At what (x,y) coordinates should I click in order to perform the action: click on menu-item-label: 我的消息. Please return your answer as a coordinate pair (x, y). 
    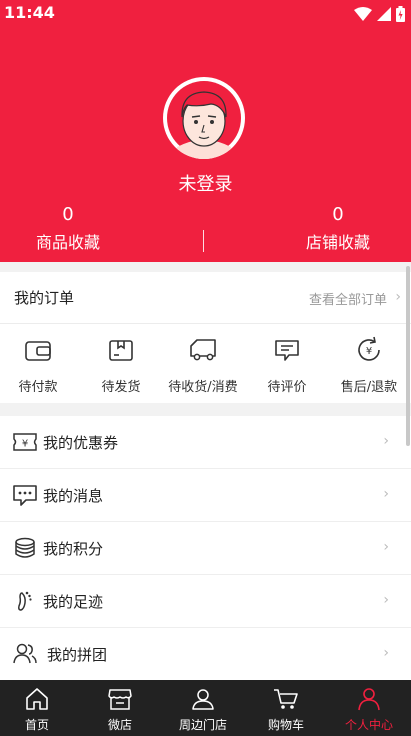
    Looking at the image, I should click on (73, 496).